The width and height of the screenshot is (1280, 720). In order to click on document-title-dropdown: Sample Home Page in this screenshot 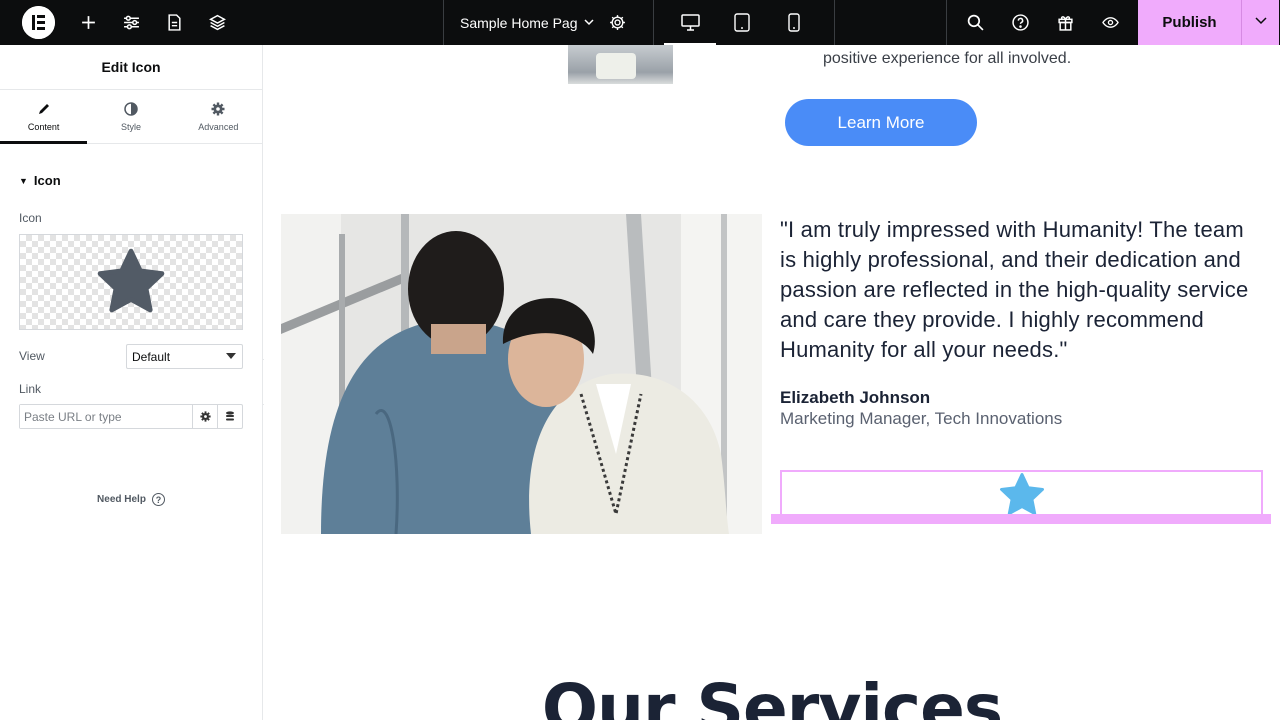, I will do `click(549, 22)`.